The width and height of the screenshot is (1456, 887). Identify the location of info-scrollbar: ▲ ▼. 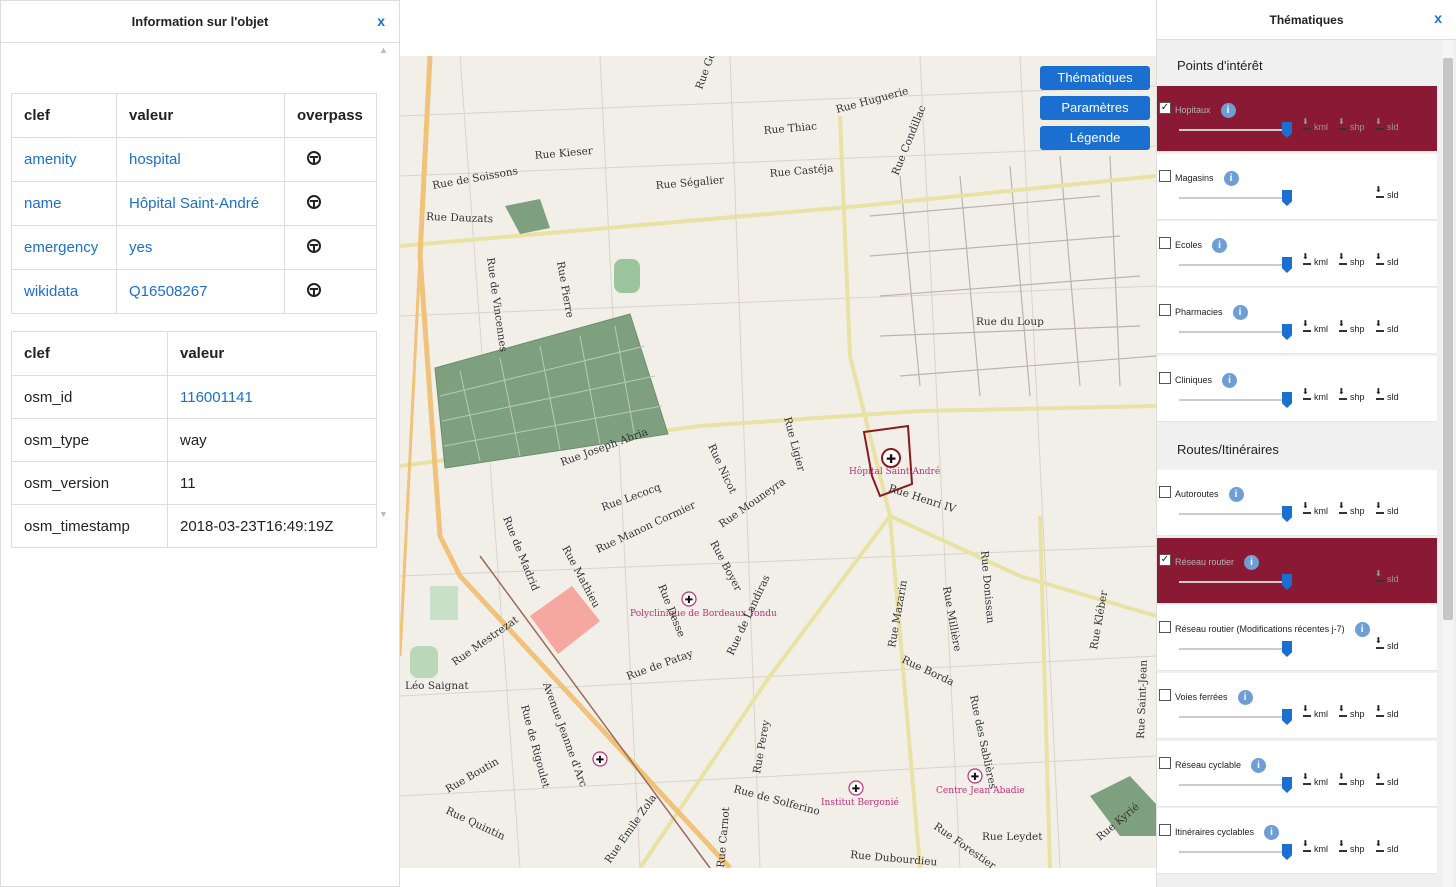
(383, 283).